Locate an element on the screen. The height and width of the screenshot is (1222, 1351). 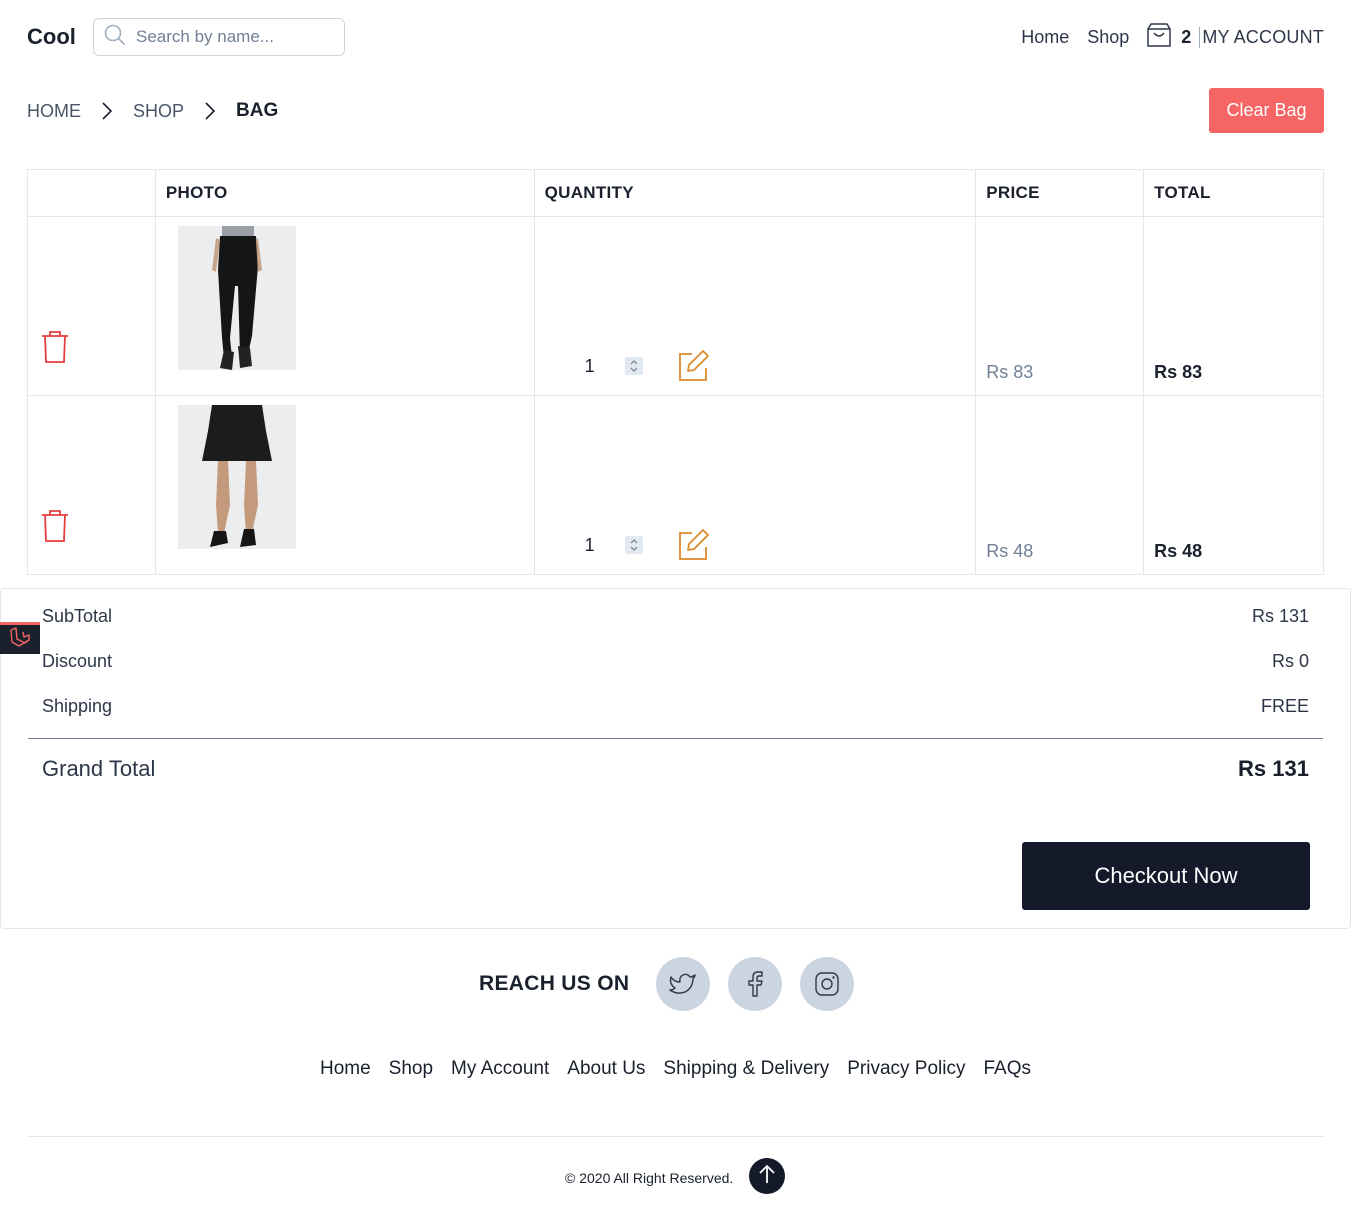
column-header-total: TOTAL is located at coordinates (1233, 193).